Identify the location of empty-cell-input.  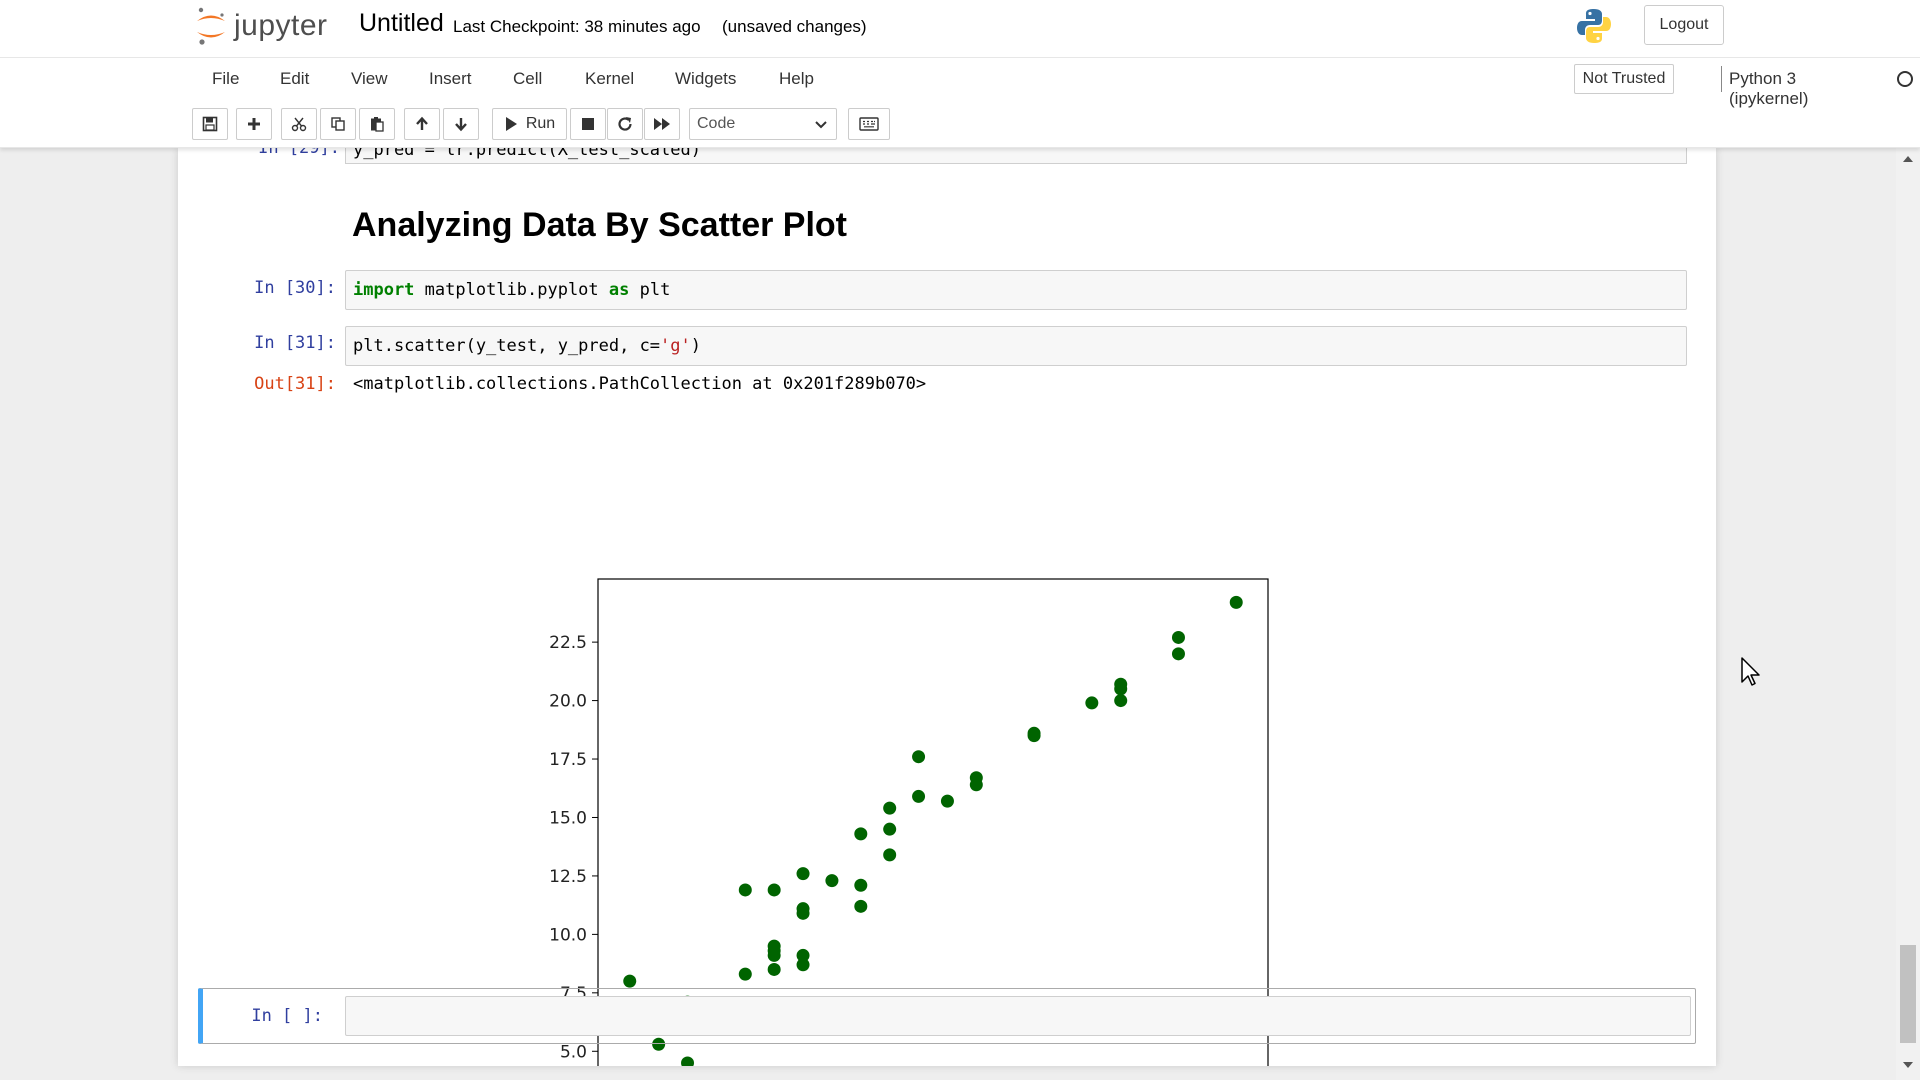
(1018, 1016).